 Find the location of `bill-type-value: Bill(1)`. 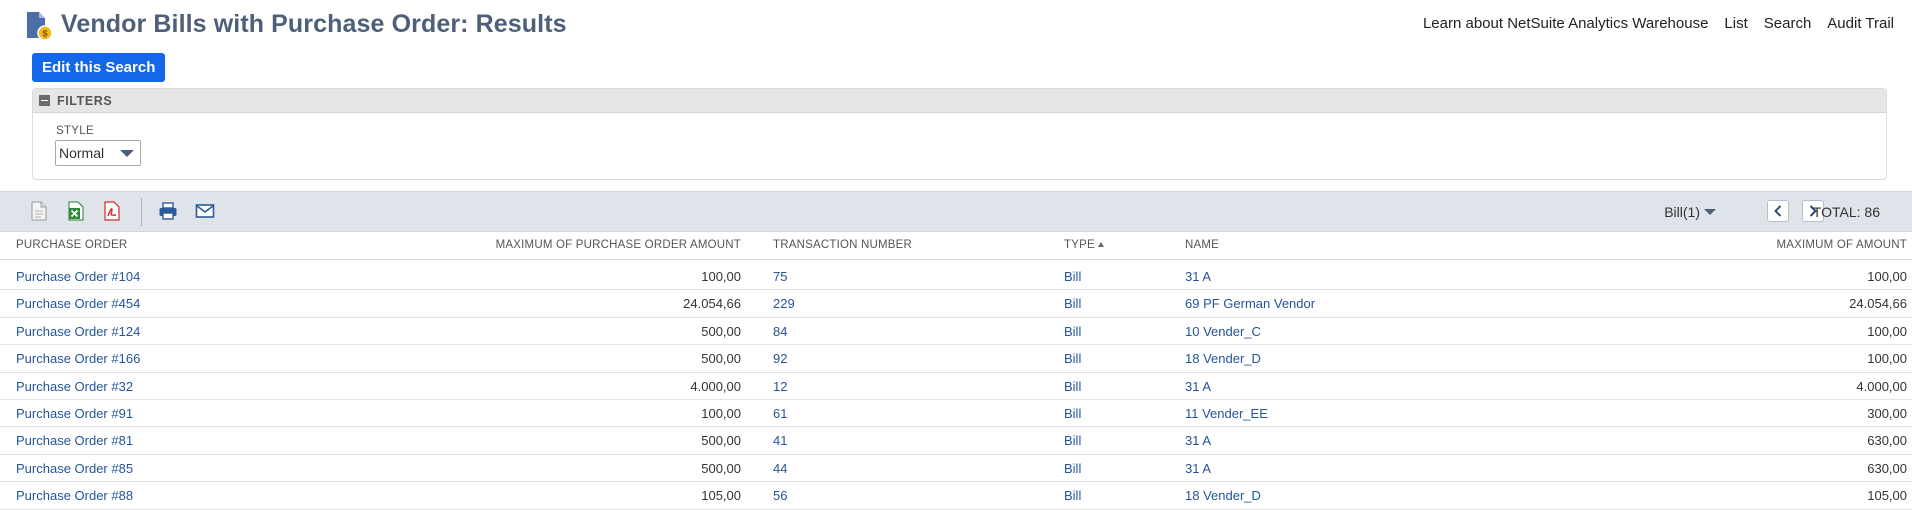

bill-type-value: Bill(1) is located at coordinates (1682, 212).